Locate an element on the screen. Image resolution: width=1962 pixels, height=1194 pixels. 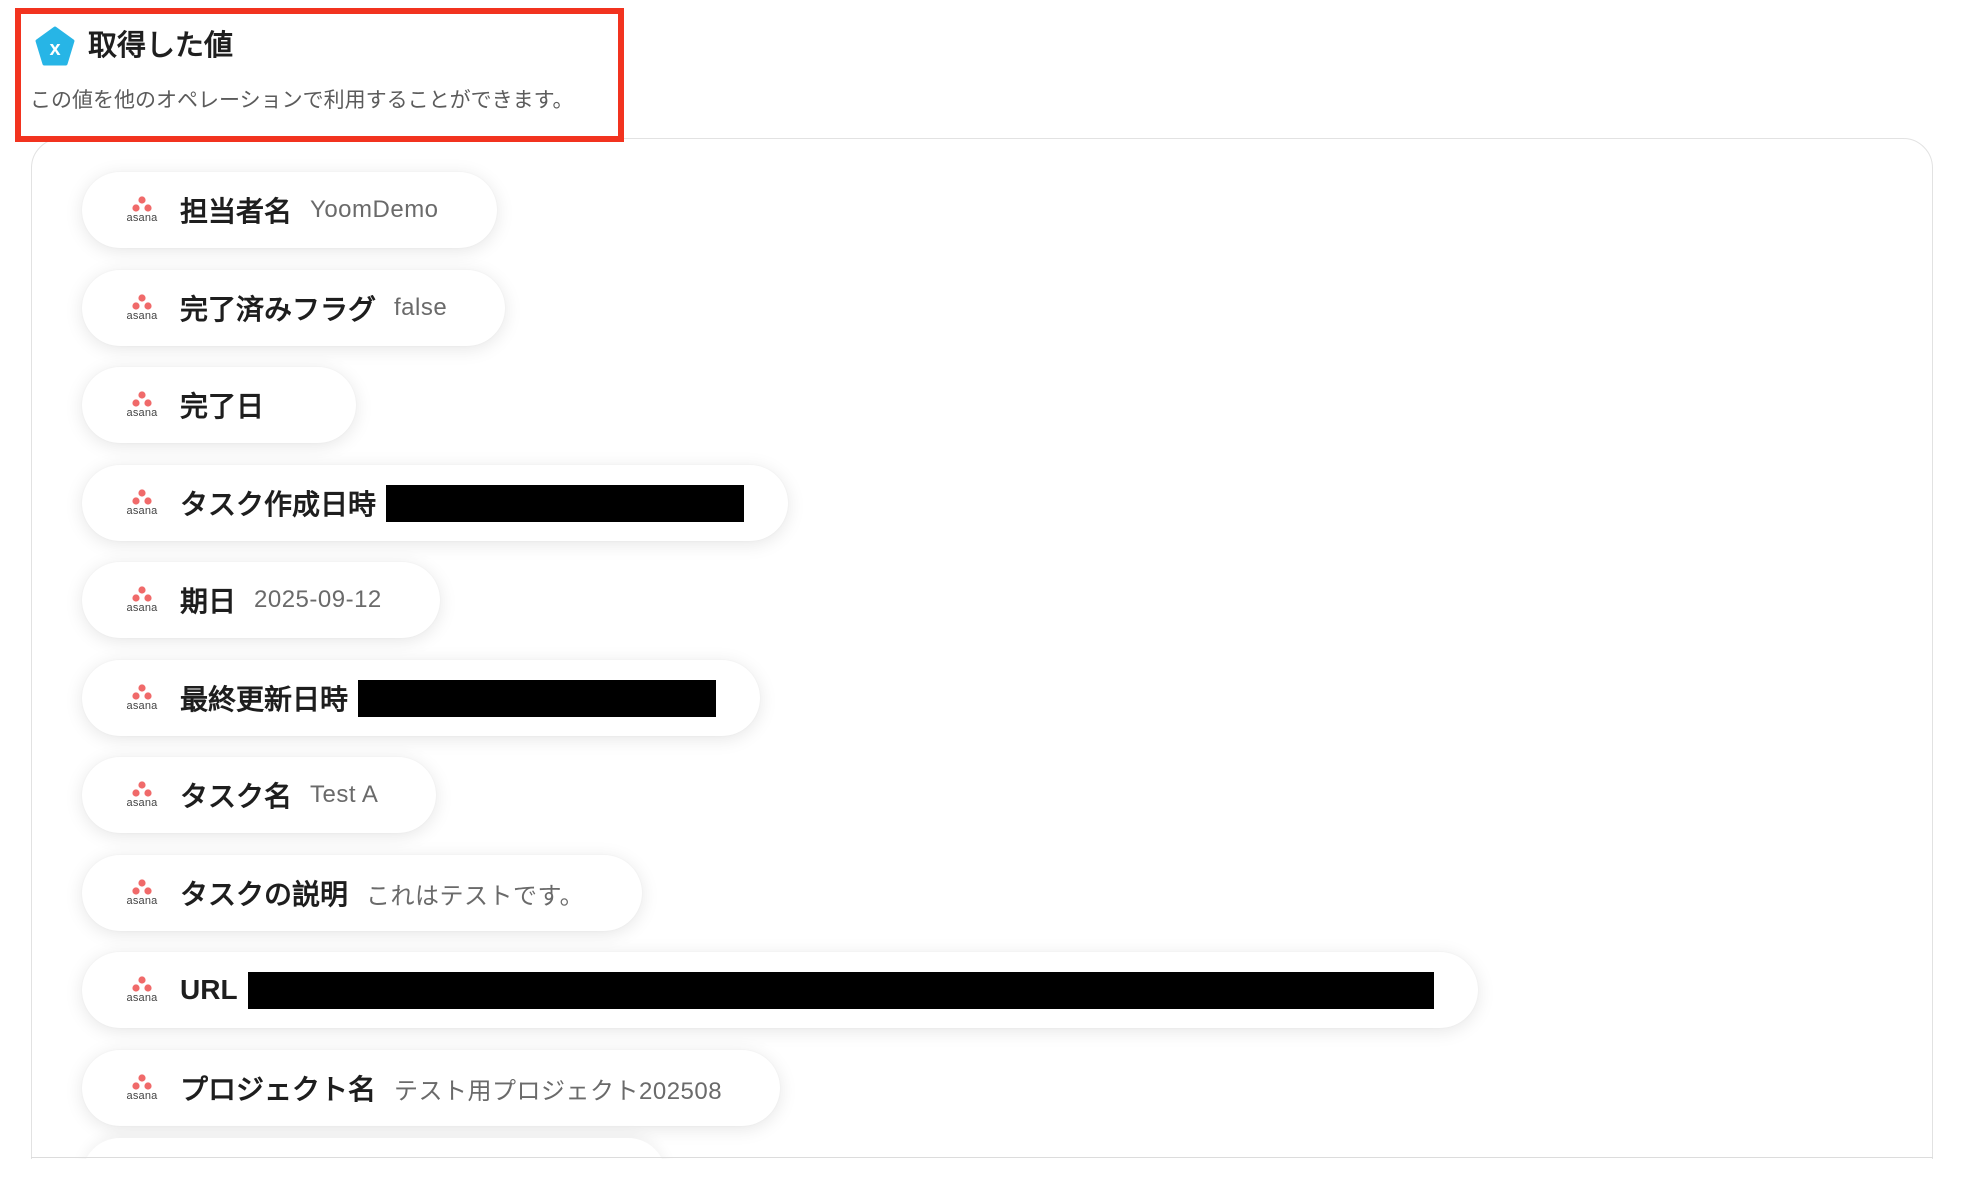
value-chip: asana 期日 2025-09-12 is located at coordinates (261, 600).